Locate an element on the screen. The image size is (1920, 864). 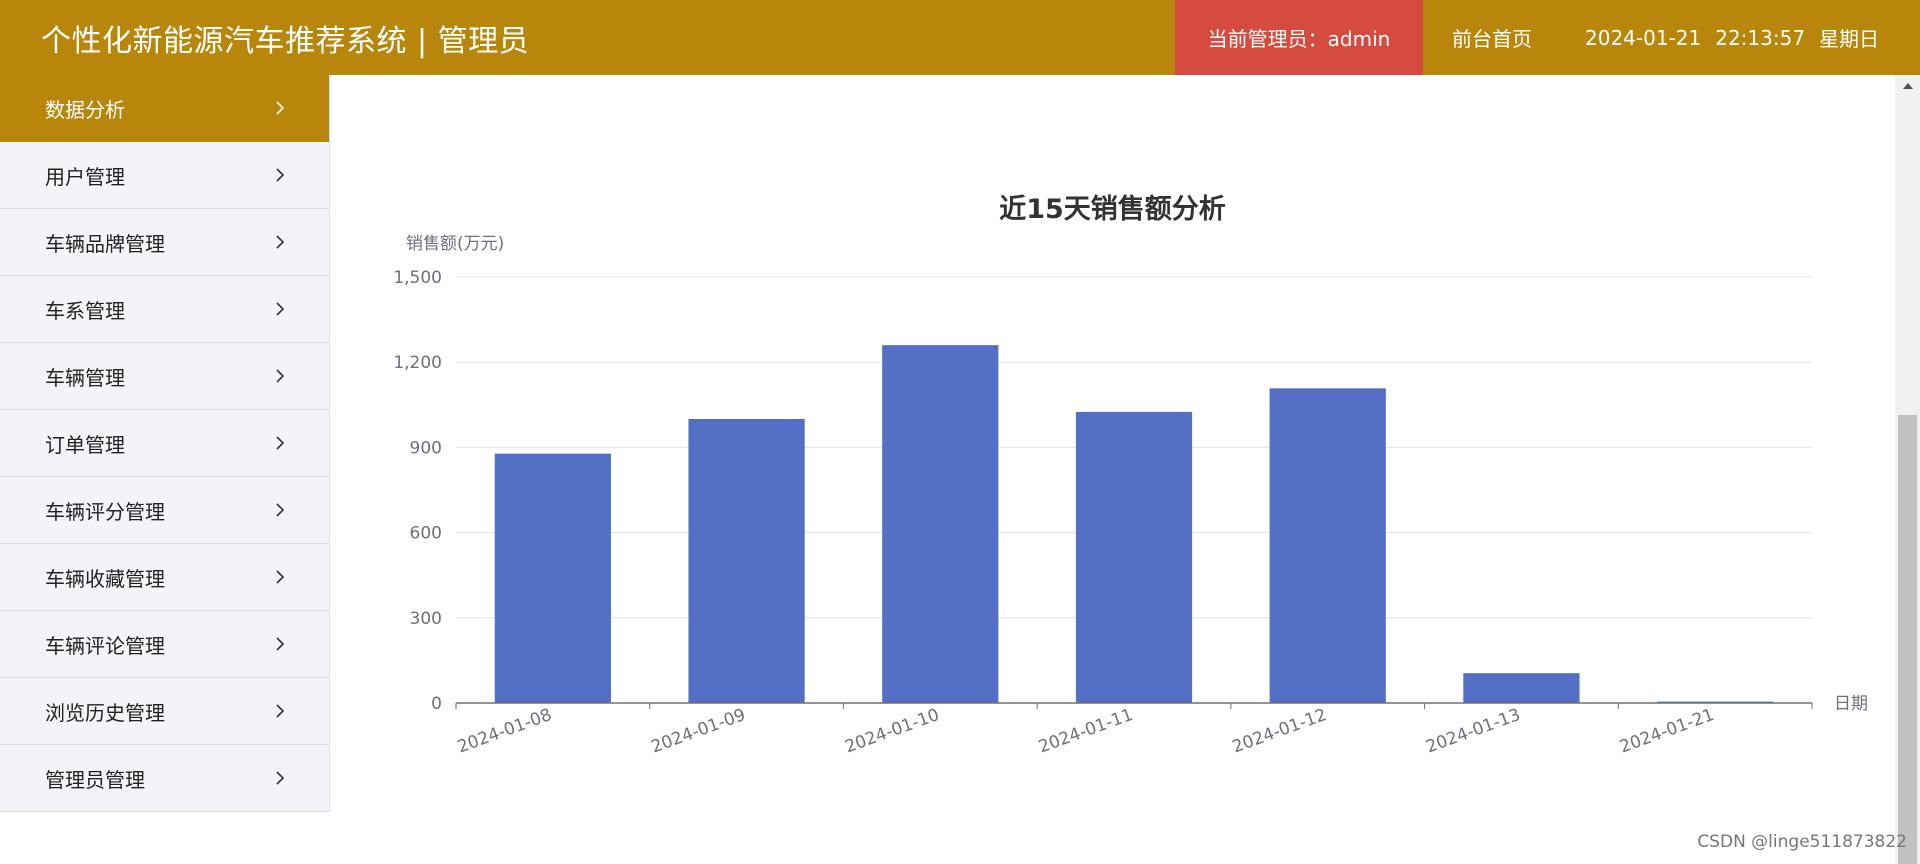
sidebar-item-history-management: 浏览历史管理 is located at coordinates (164, 711).